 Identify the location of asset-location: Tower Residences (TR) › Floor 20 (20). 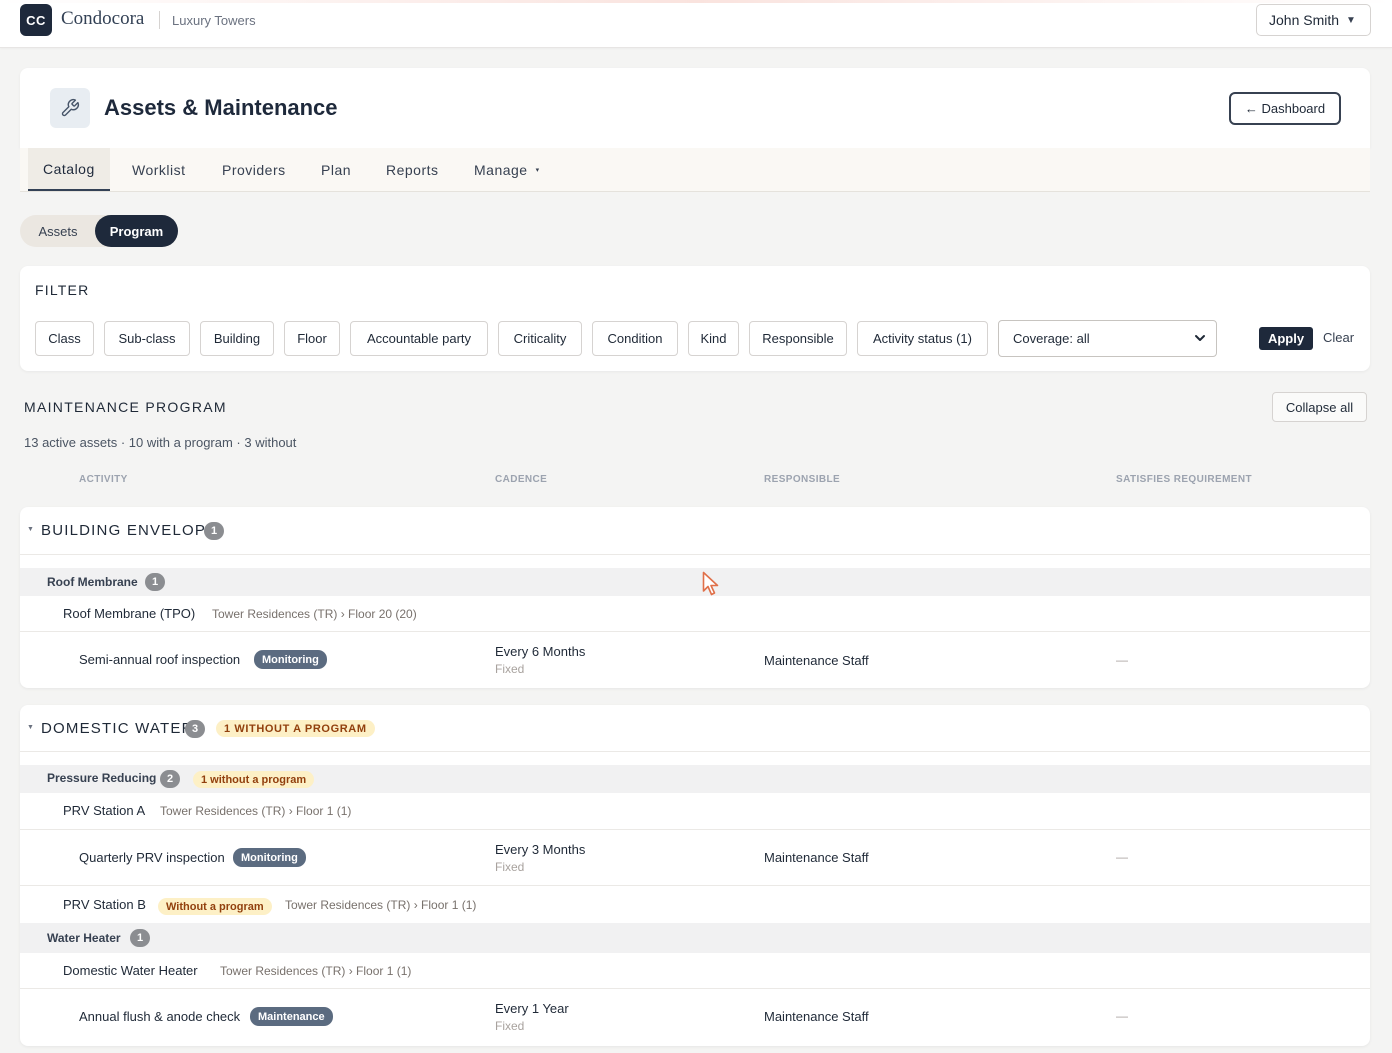
(314, 614).